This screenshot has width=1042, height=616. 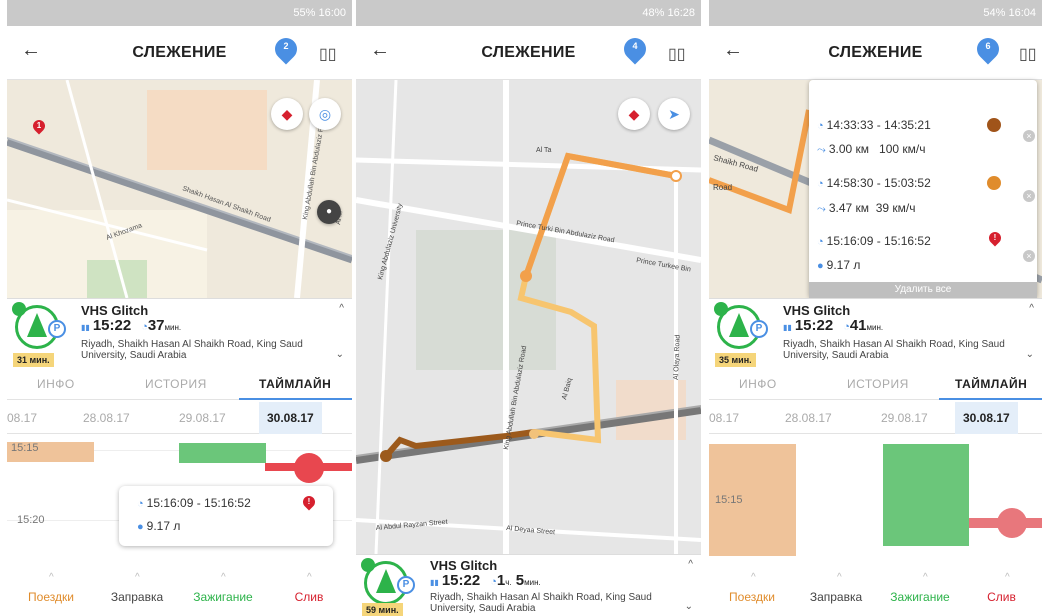 I want to click on event-distance: 3.00 км, so click(x=849, y=149).